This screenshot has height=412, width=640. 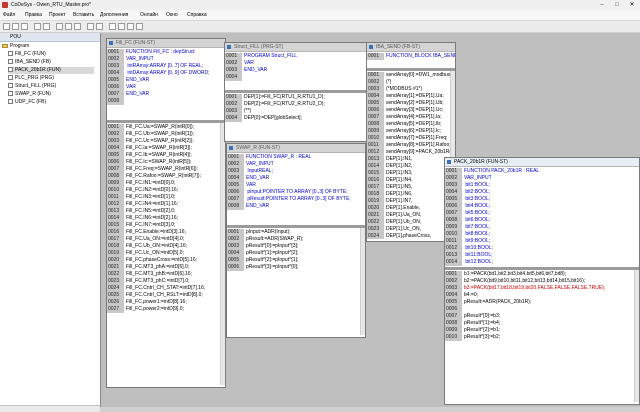 What do you see at coordinates (130, 26) in the screenshot?
I see `paste-icon` at bounding box center [130, 26].